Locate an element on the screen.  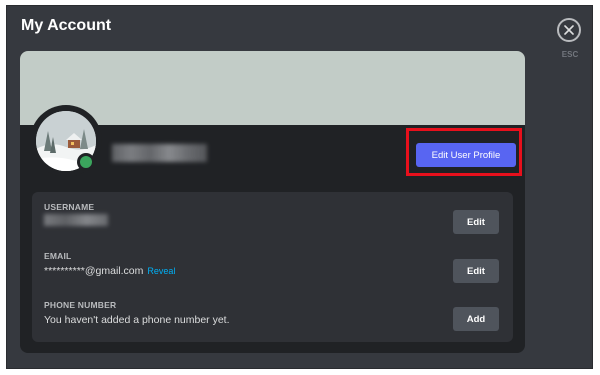
phone-value: You haven't added a phone number yet. is located at coordinates (137, 320).